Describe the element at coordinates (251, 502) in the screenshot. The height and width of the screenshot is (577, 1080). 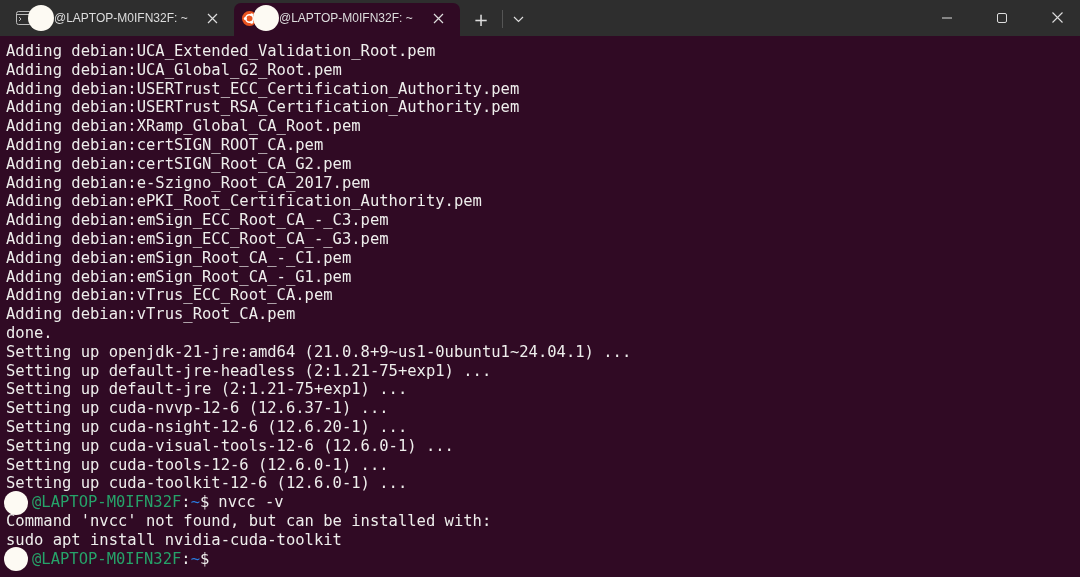
I see `command-text: nvcc -v` at that location.